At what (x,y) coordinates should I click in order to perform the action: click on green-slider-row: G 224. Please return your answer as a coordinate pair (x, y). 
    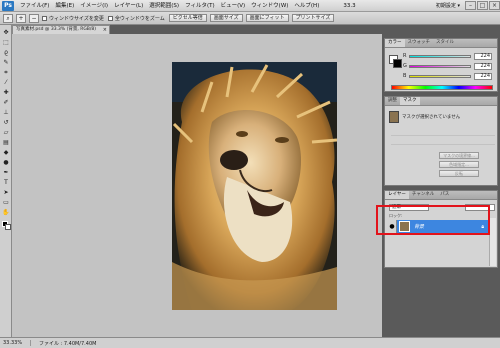
    Looking at the image, I should click on (449, 66).